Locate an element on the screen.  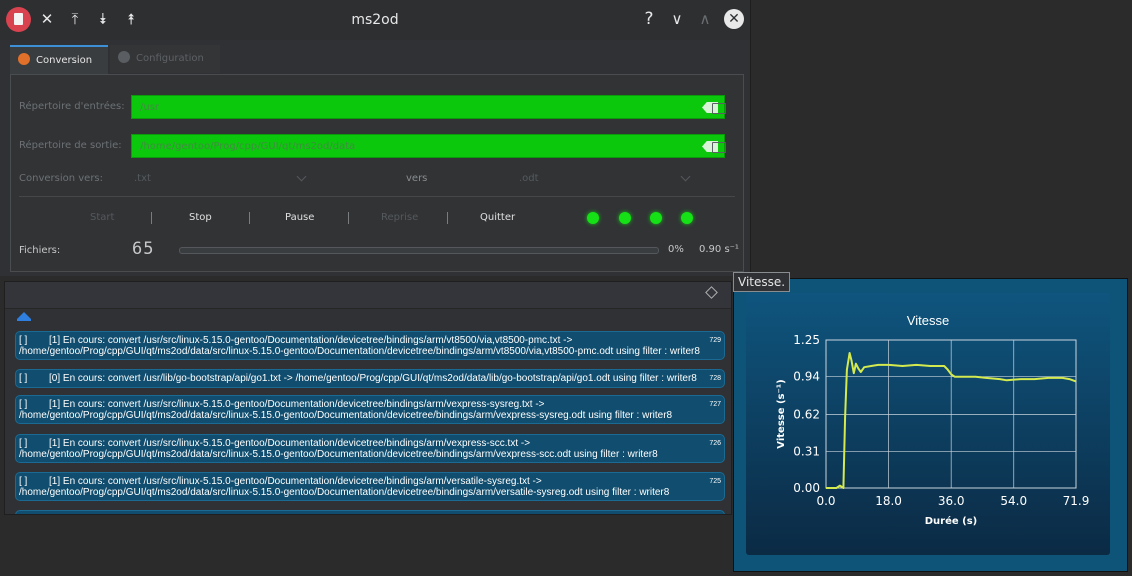
x-axis-label: Durée (s) is located at coordinates (951, 521).